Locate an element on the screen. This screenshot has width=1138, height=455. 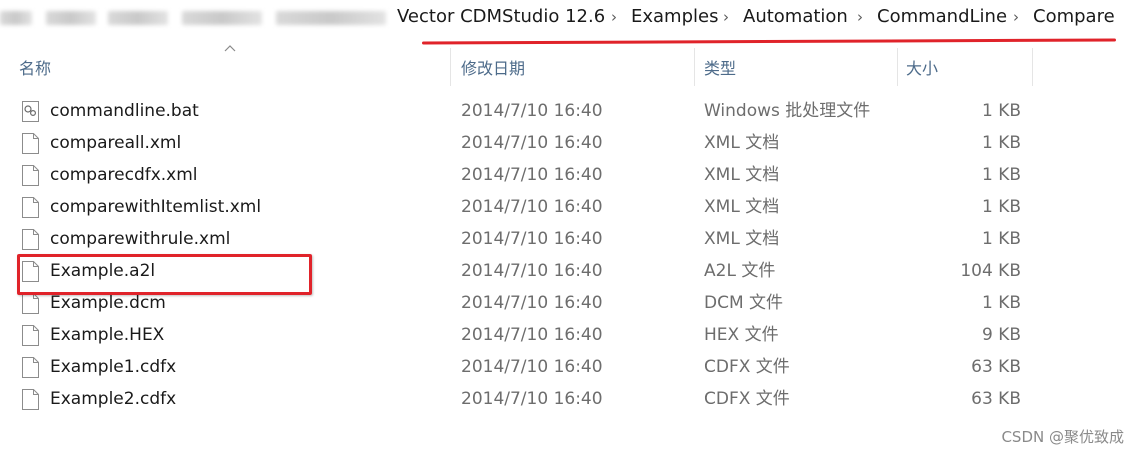
breadcrumb-item: Examples is located at coordinates (674, 17).